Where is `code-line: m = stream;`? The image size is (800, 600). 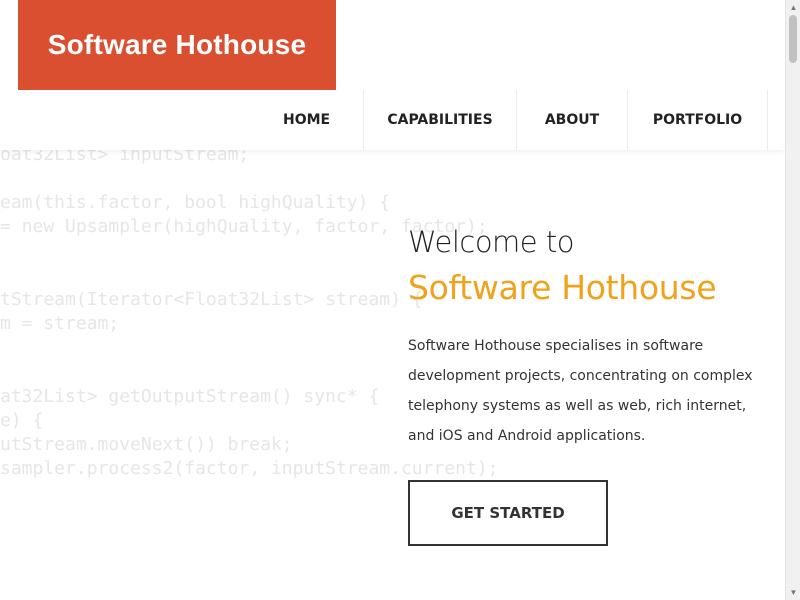 code-line: m = stream; is located at coordinates (60, 323).